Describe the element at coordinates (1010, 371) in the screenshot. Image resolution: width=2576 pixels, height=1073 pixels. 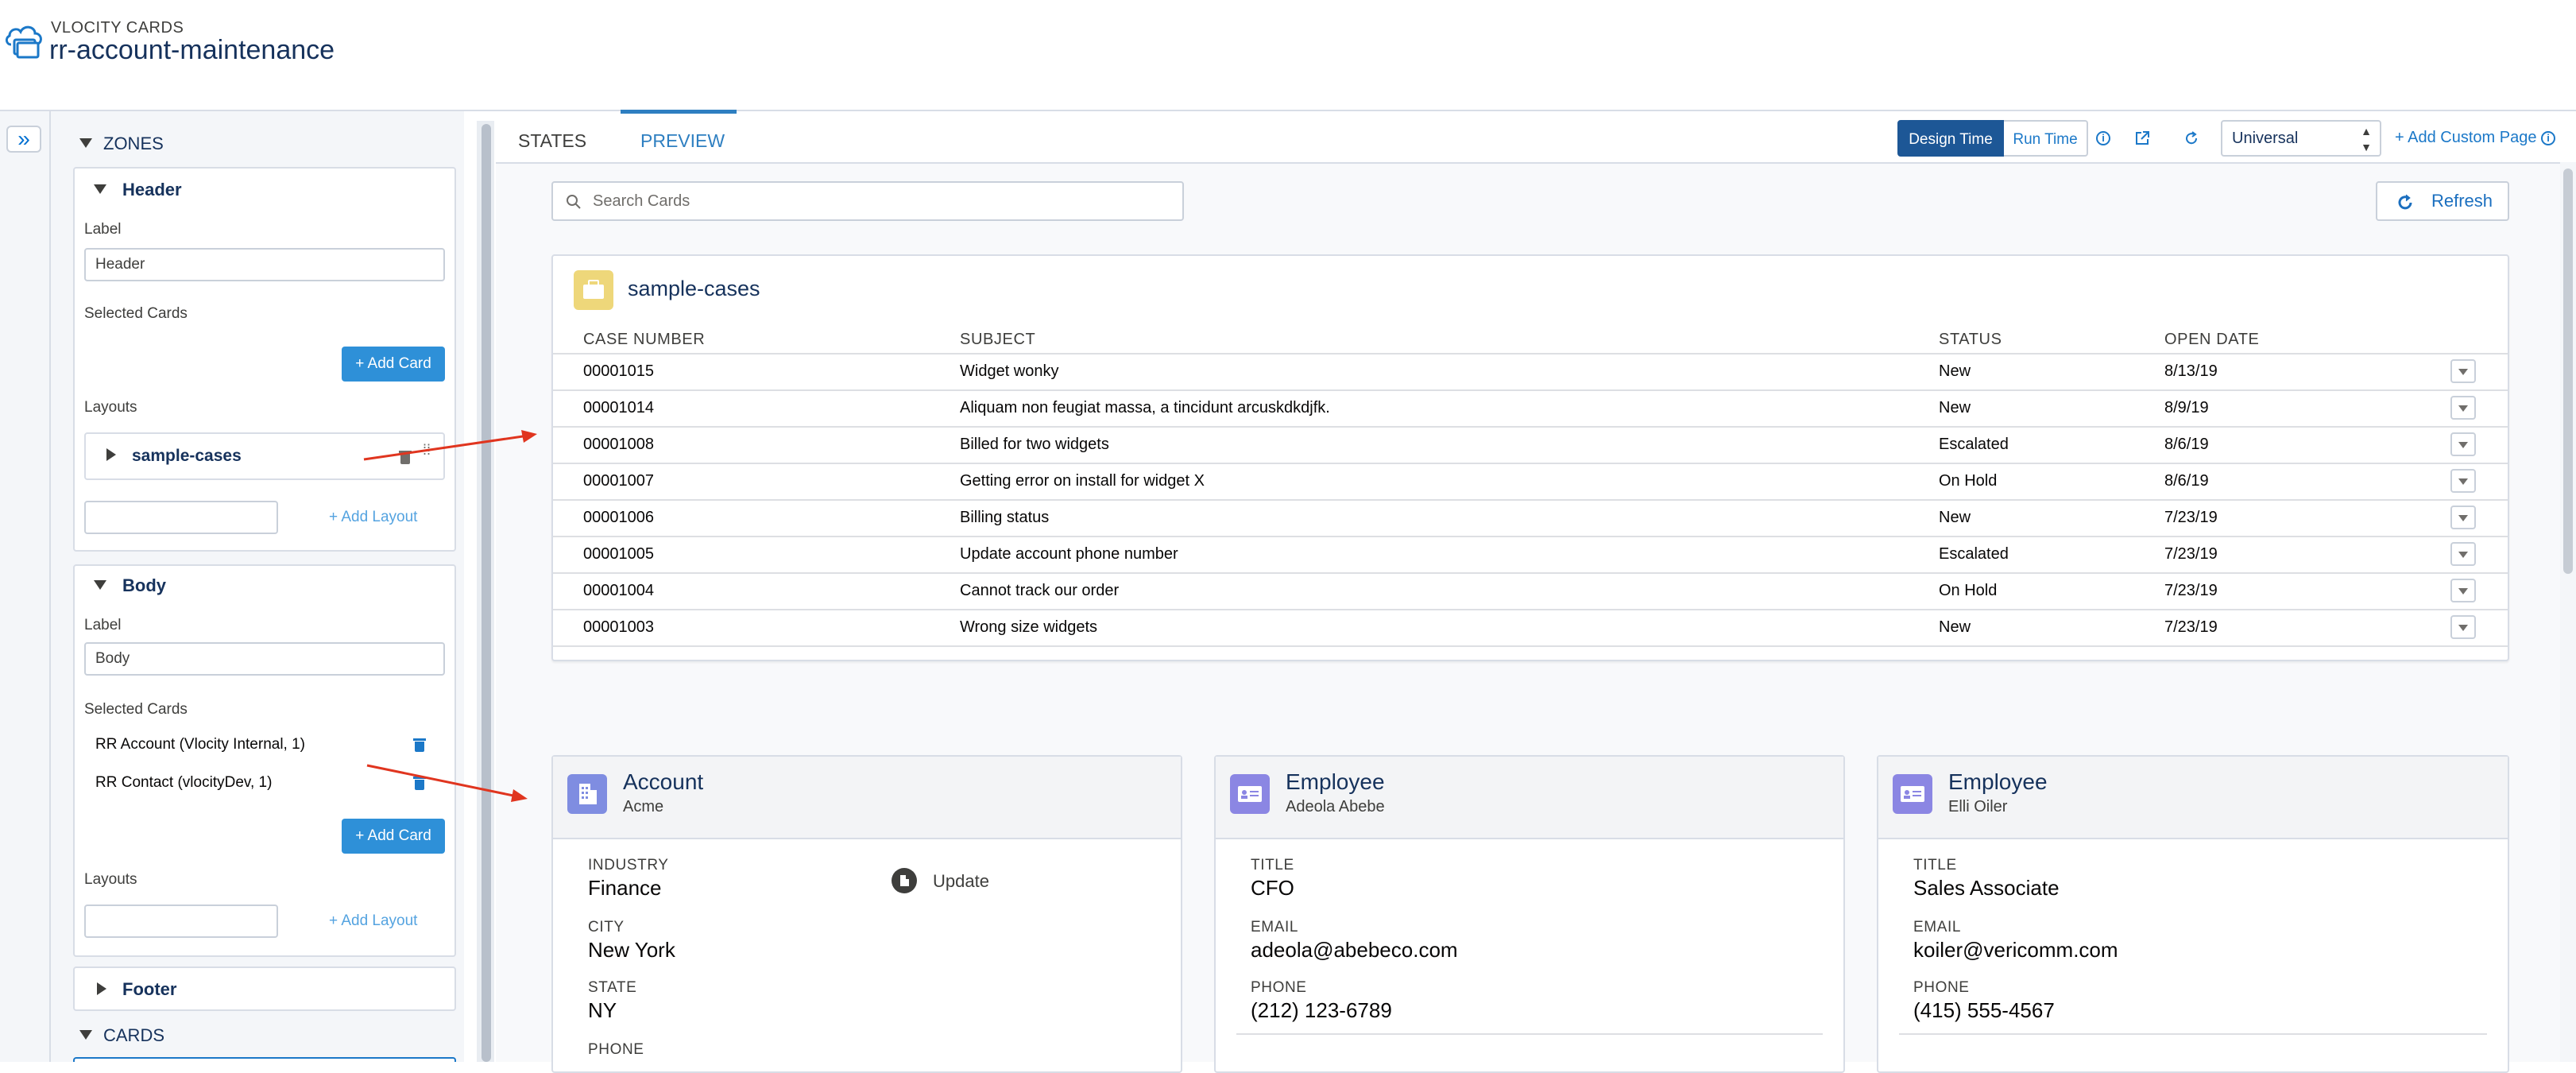
I see `subject-cell: Widget wonky` at that location.